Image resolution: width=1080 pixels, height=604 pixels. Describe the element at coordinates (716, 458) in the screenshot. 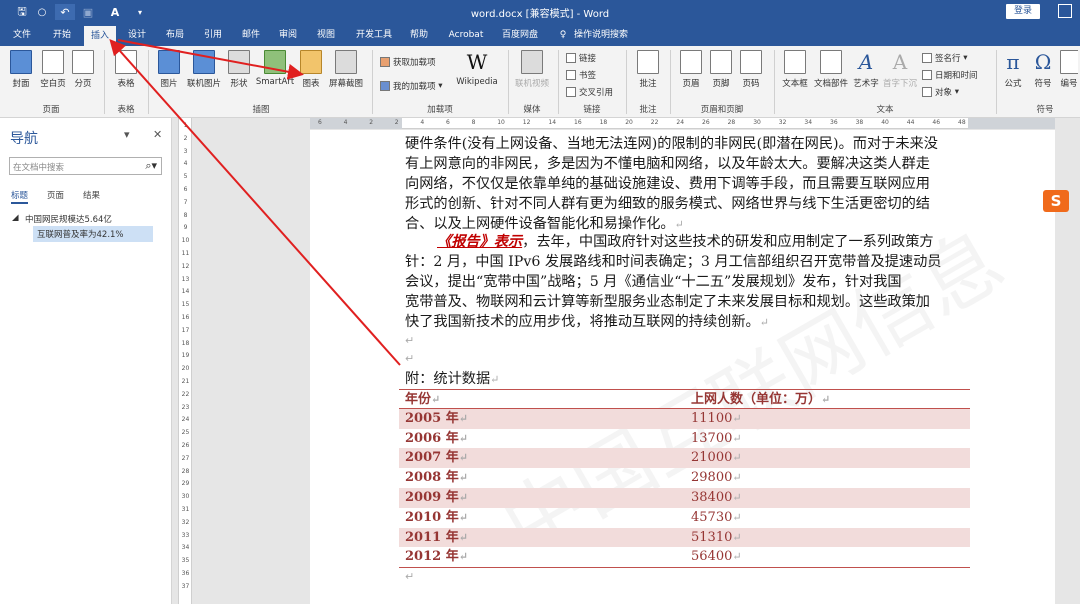

I see `table-cell-users: 21000↵` at that location.